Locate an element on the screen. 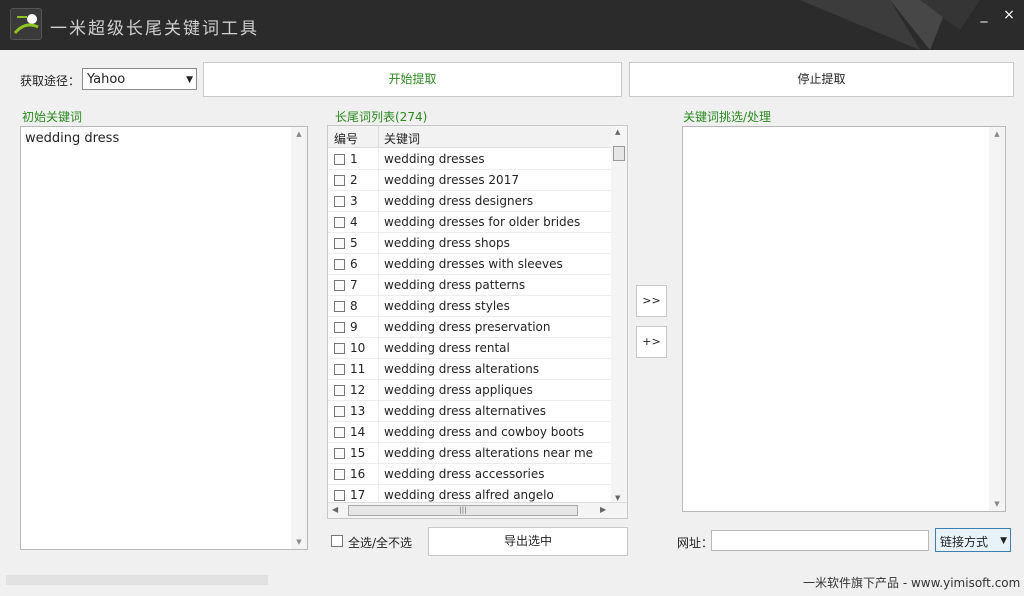  table-row: 10 wedding dress rental is located at coordinates (470, 348).